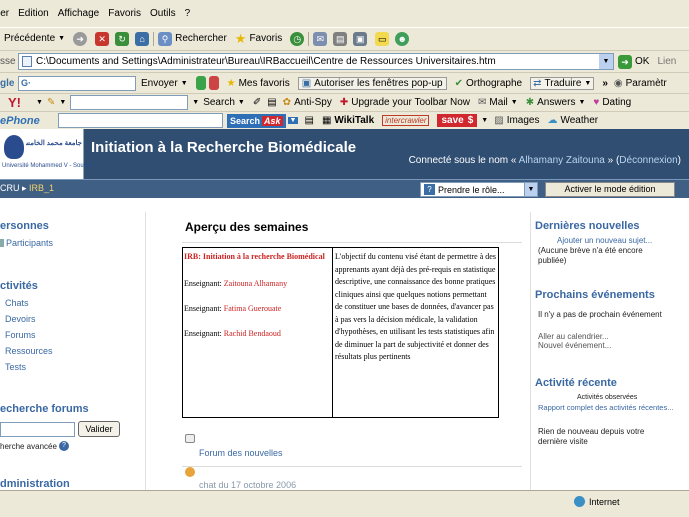 This screenshot has width=689, height=517. I want to click on participants-item: Participants, so click(26, 243).